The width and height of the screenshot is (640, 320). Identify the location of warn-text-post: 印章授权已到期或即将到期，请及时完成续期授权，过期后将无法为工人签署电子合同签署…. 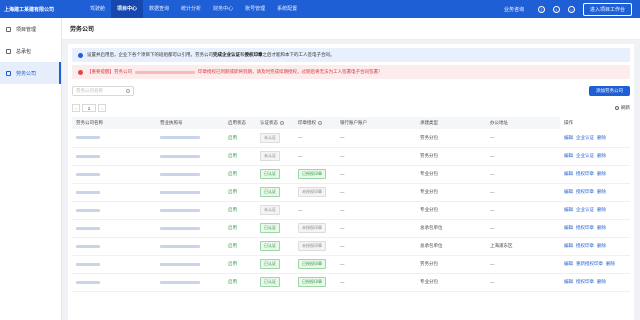
(290, 71).